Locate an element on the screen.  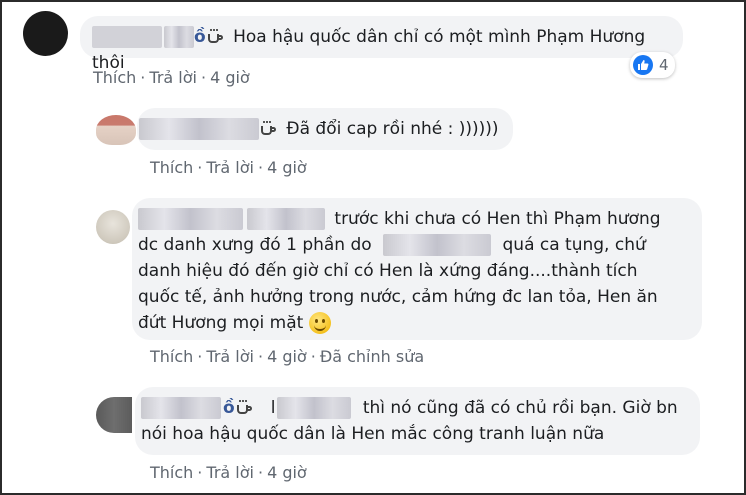
mention-prefix: l is located at coordinates (273, 408).